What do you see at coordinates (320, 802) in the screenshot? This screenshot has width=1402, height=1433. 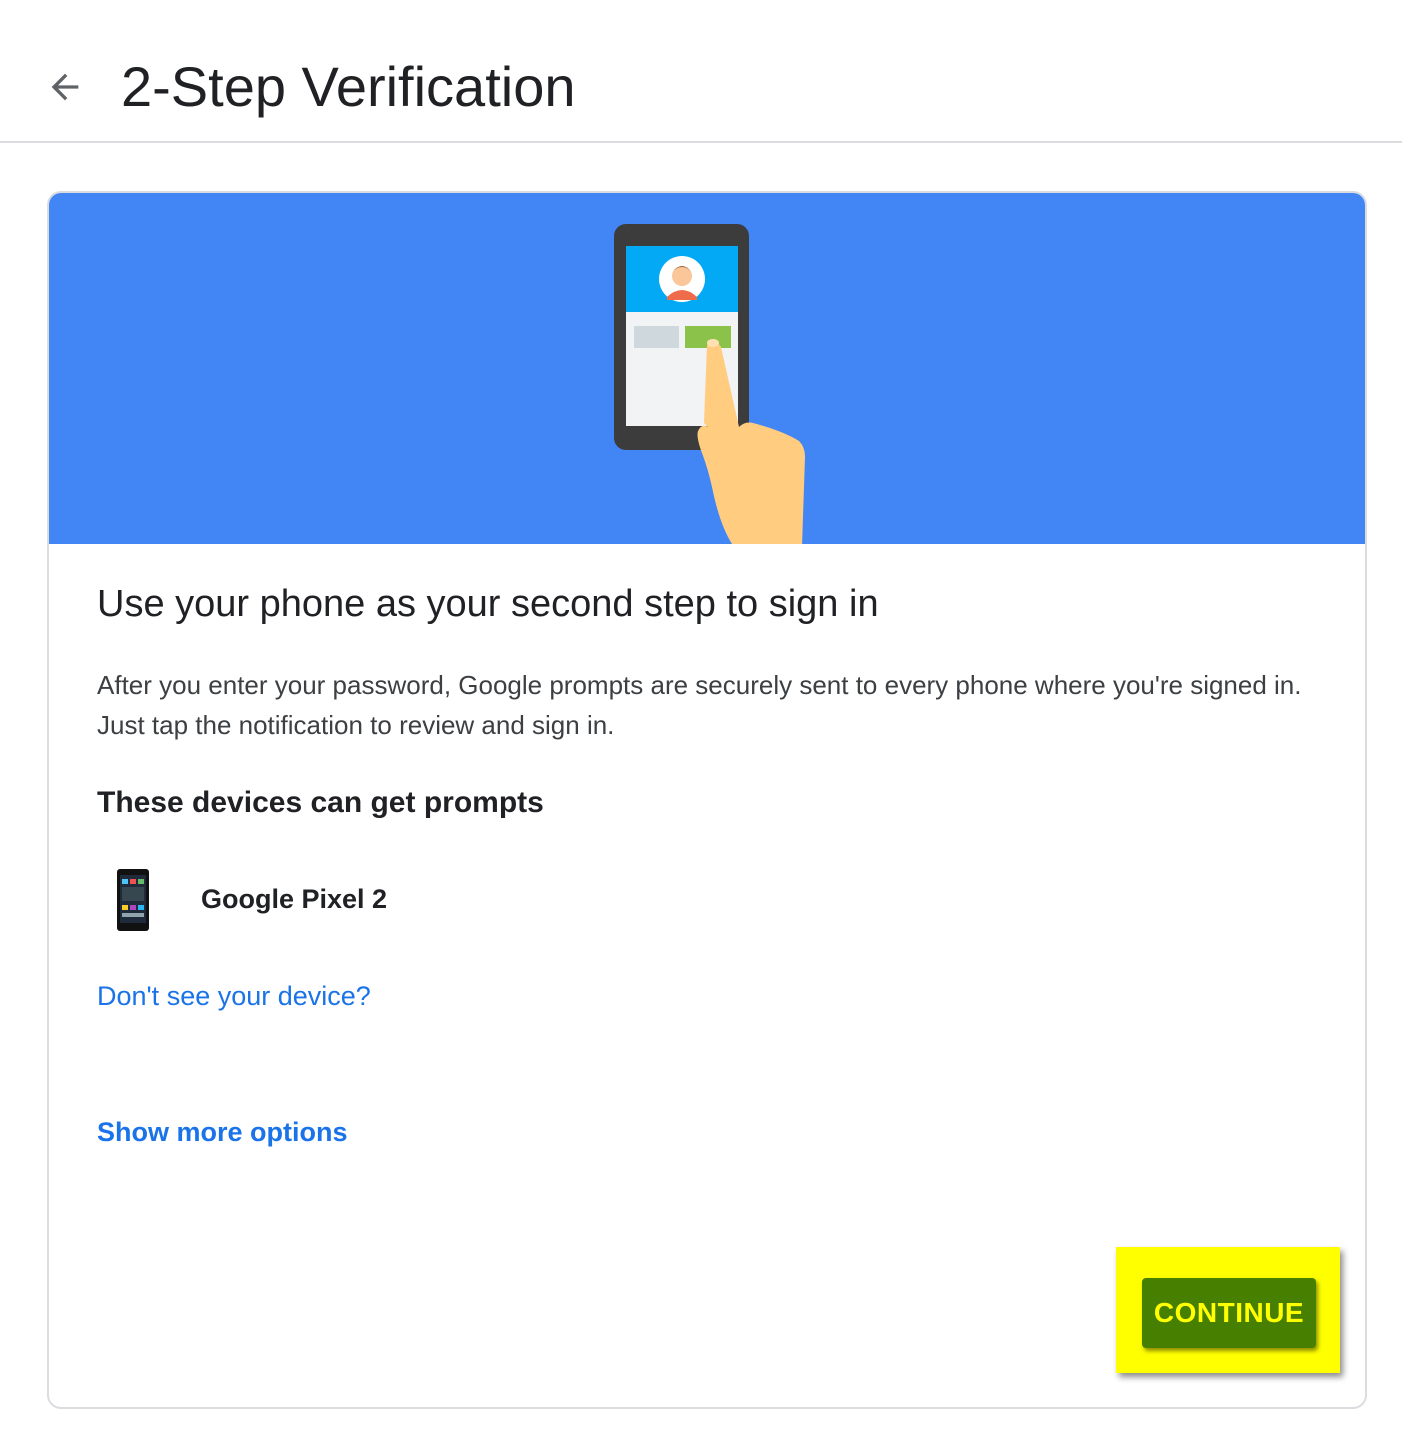 I see `devices-heading: These devices can get prompts` at bounding box center [320, 802].